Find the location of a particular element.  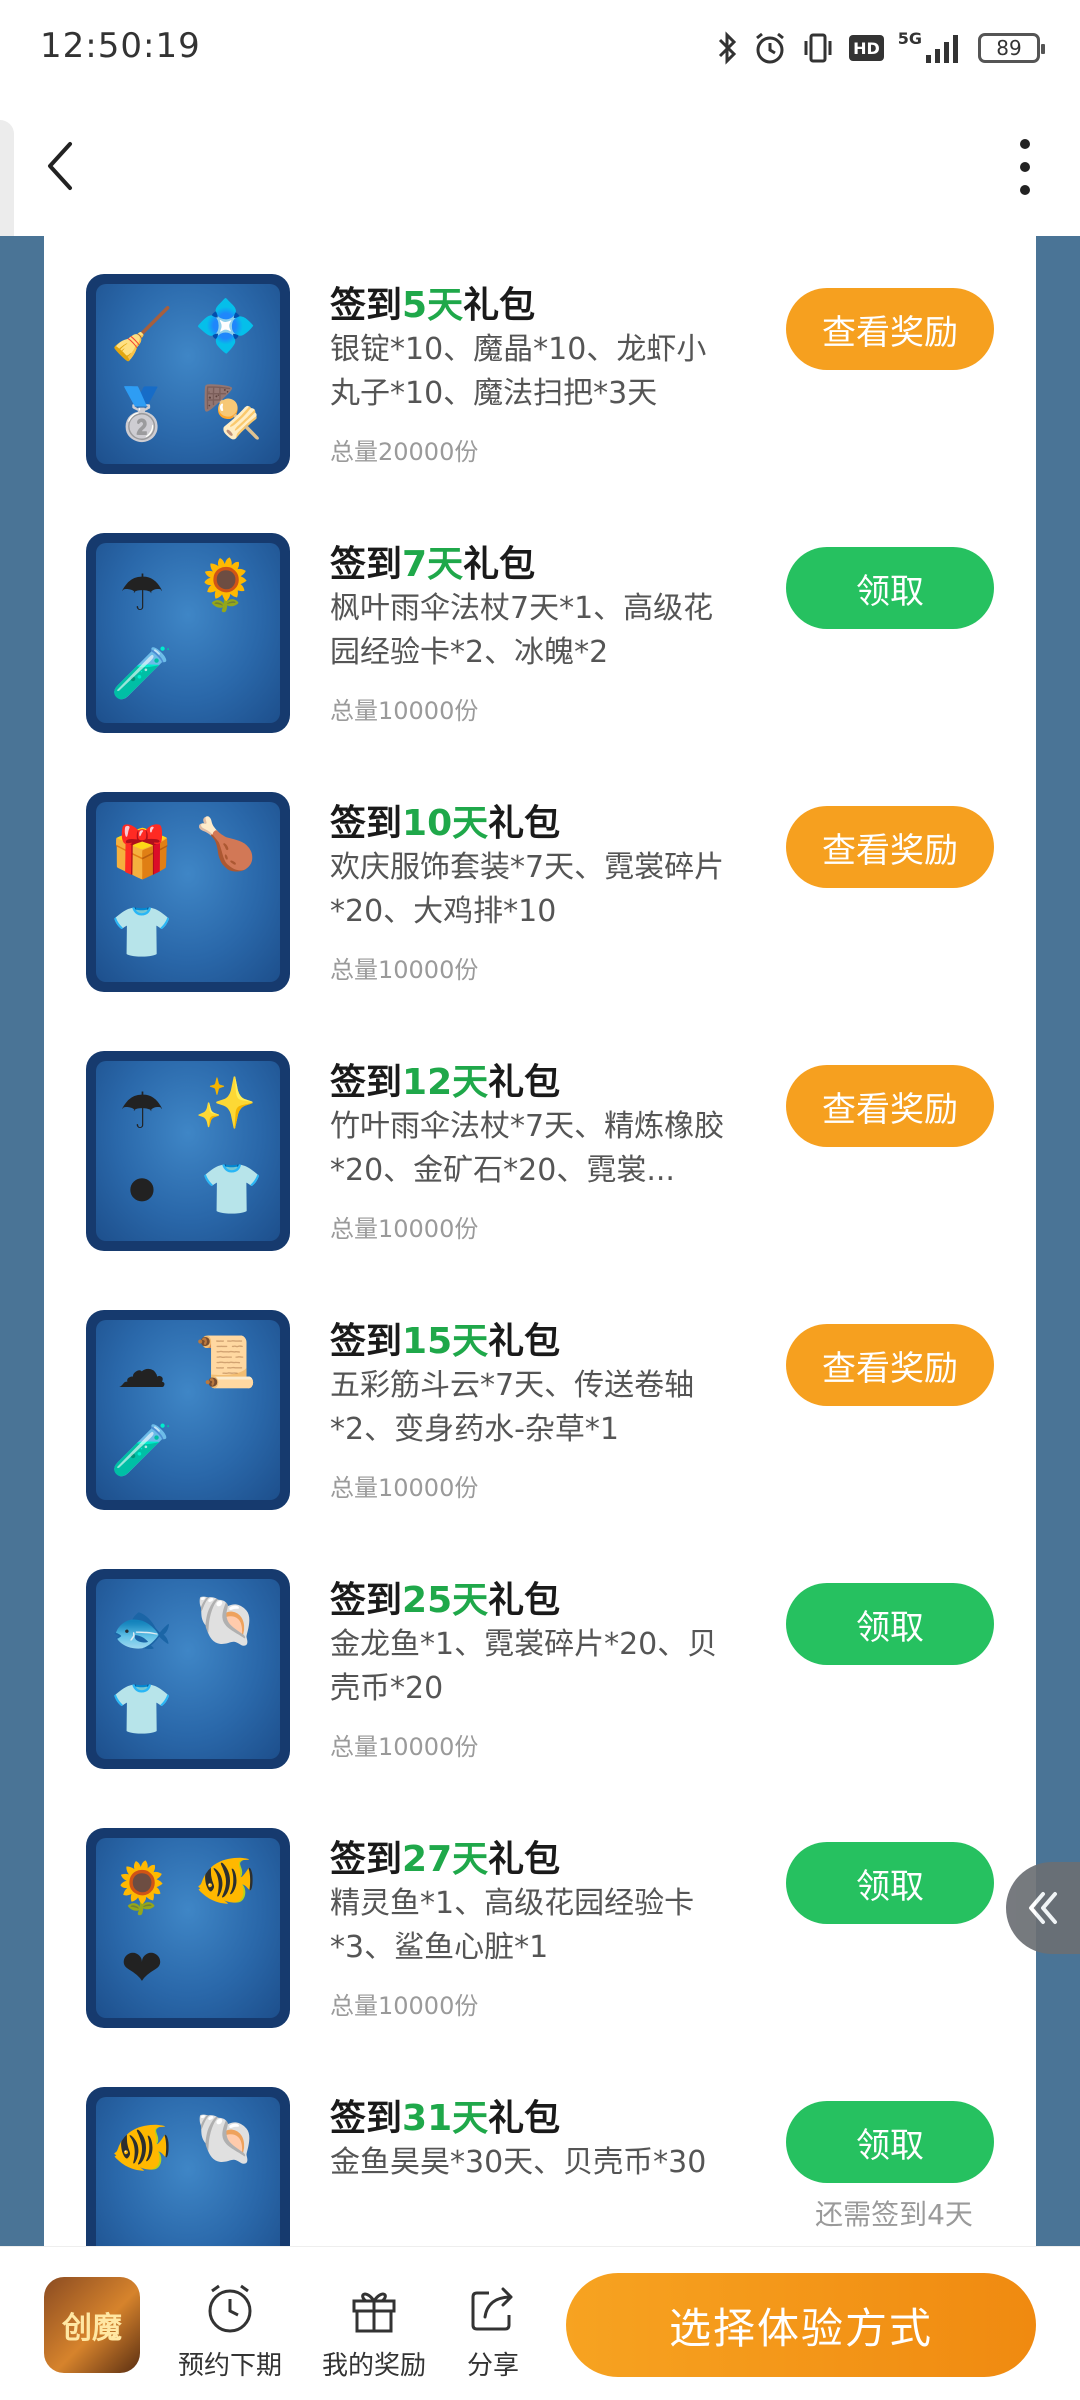

status-time: 12:50:19 is located at coordinates (120, 46).